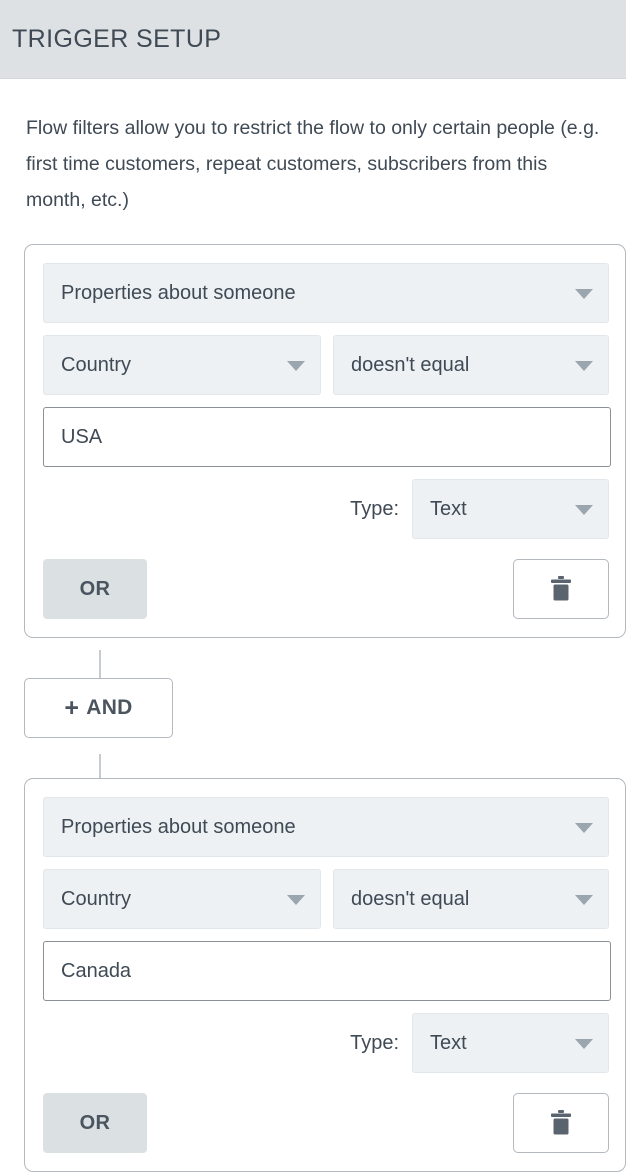 This screenshot has width=626, height=1172. Describe the element at coordinates (117, 38) in the screenshot. I see `page-title: TRIGGER SETUP` at that location.